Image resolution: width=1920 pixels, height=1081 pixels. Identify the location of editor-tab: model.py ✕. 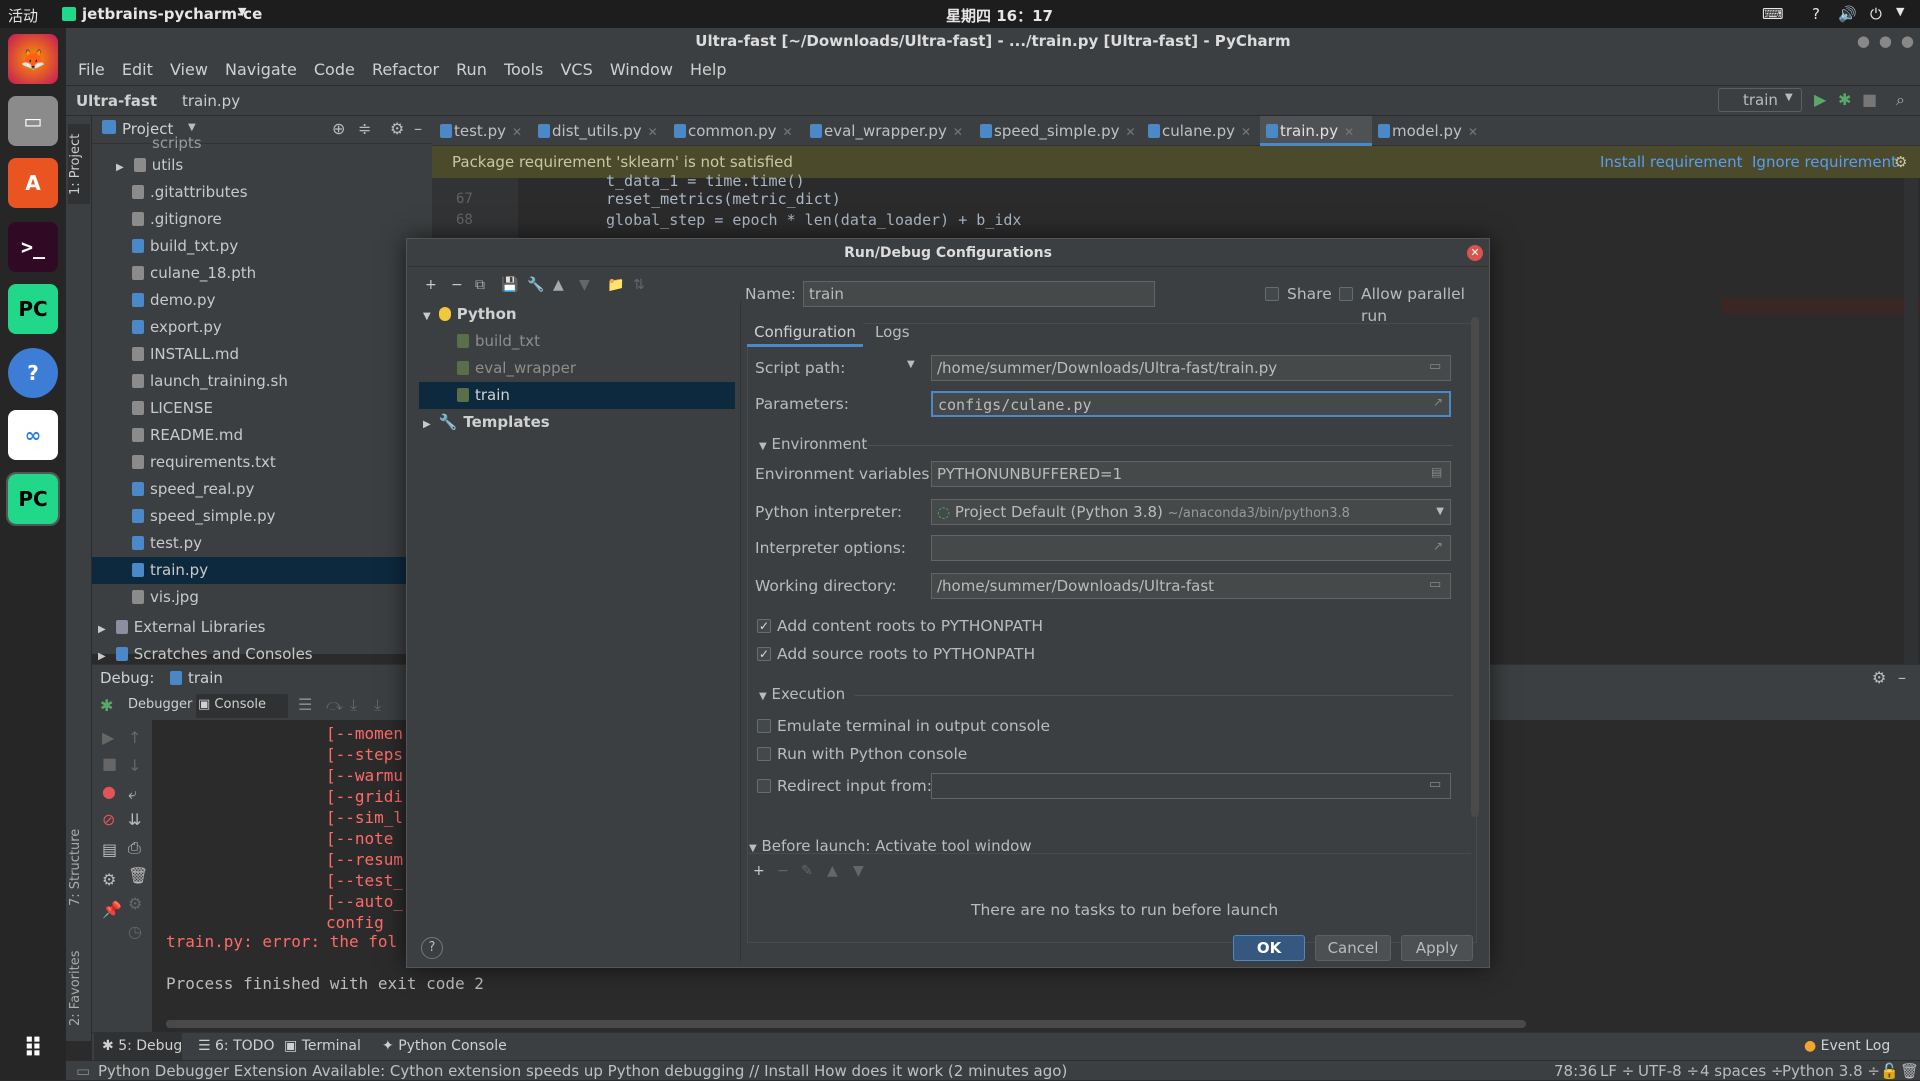
(1428, 131).